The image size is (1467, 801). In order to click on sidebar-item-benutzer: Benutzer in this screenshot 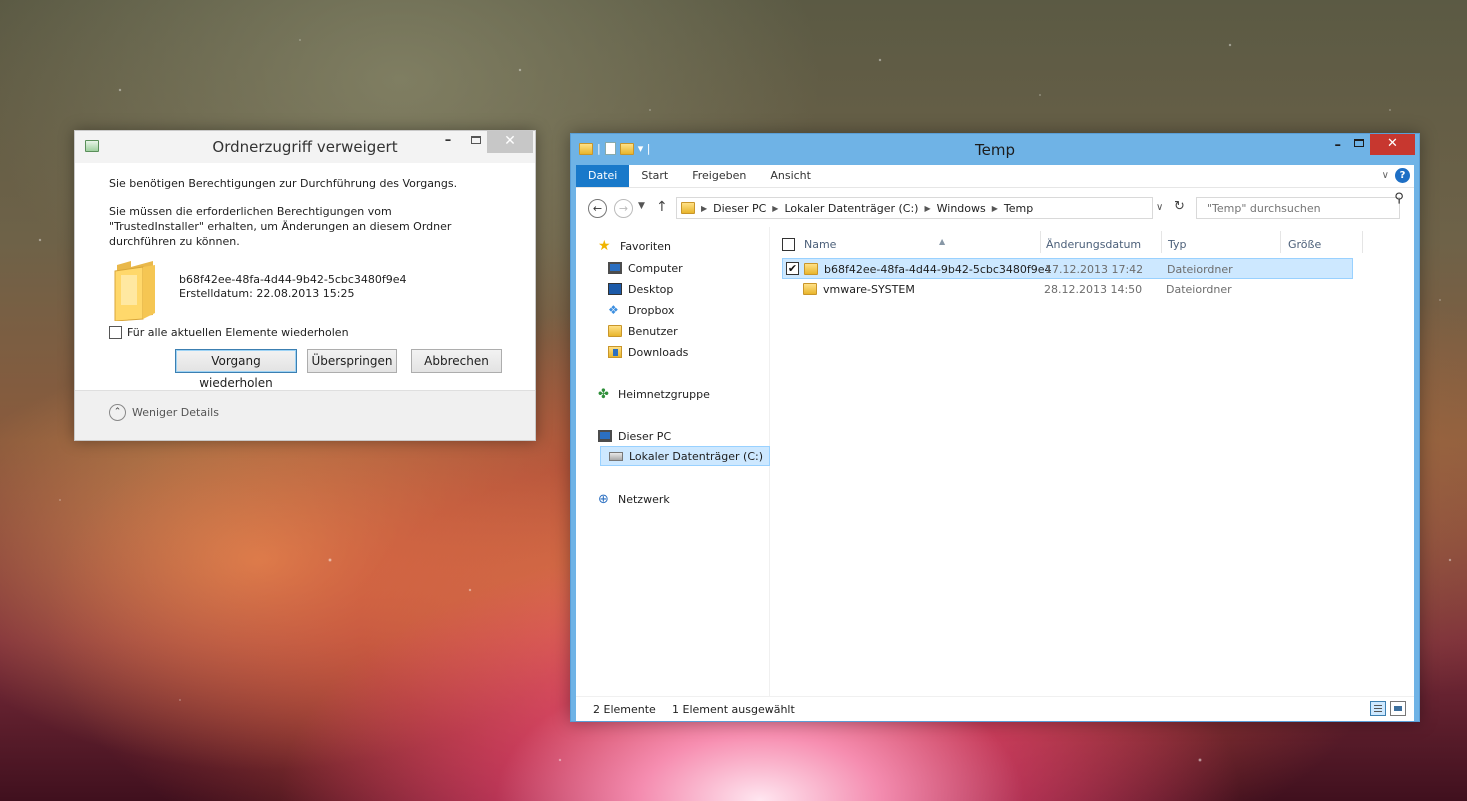, I will do `click(643, 331)`.